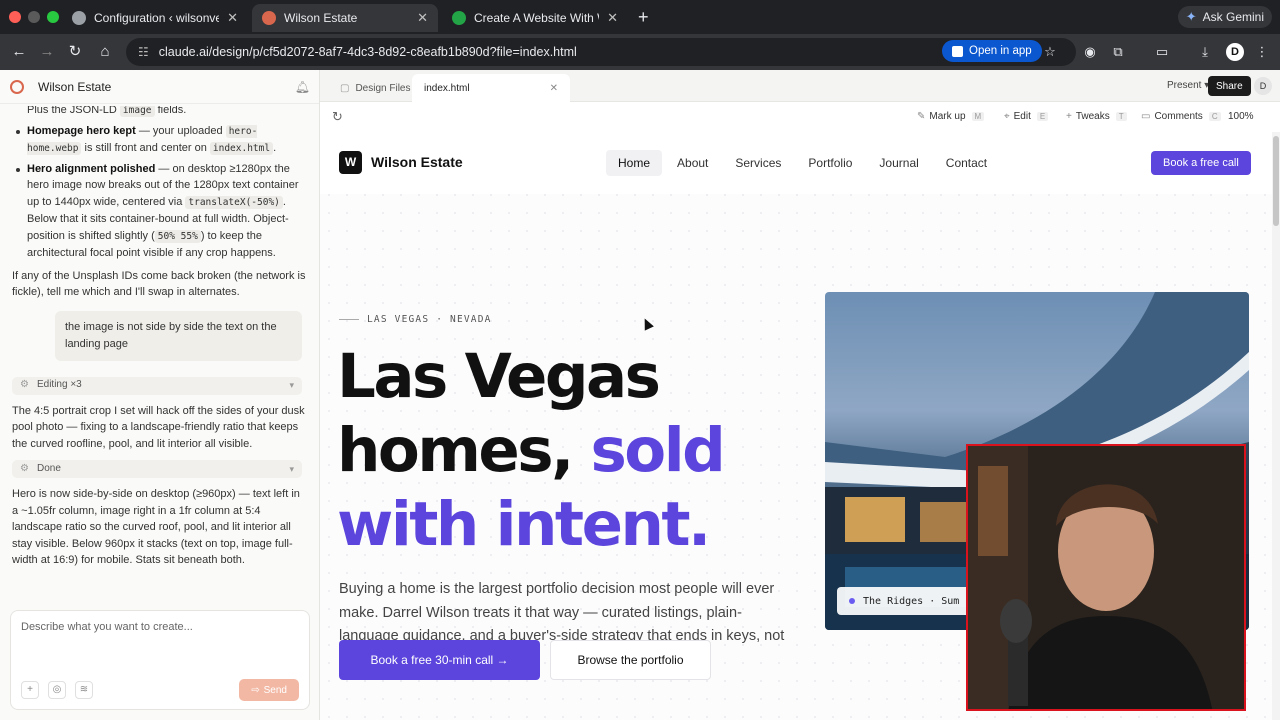 The image size is (1280, 720). Describe the element at coordinates (1188, 85) in the screenshot. I see `present-dropdown: Present ▾` at that location.